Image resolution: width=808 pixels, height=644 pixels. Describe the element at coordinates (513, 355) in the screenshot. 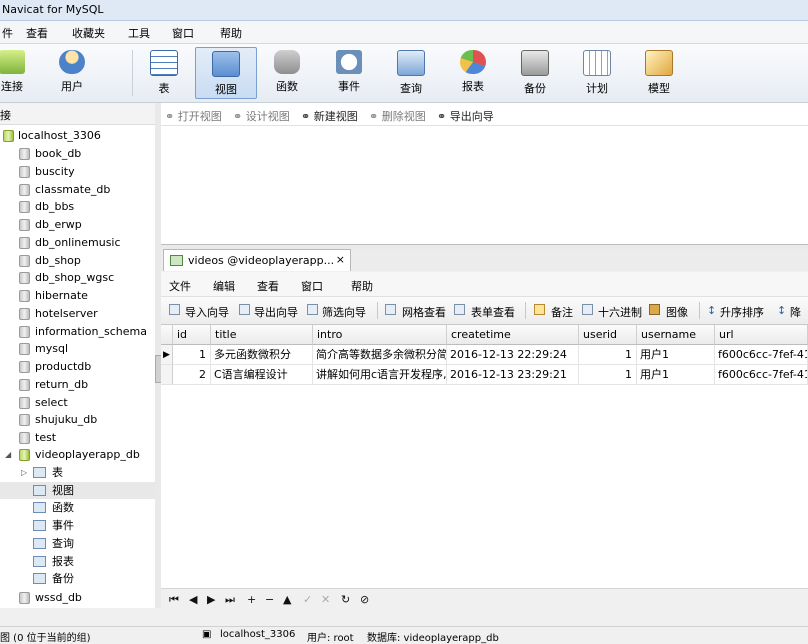

I see `table-cell: 2016-12-13 22:29:24` at that location.